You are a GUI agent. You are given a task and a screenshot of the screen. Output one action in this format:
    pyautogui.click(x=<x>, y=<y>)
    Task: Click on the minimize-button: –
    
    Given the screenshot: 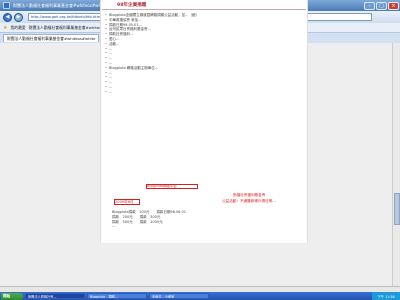 What is the action you would take?
    pyautogui.click(x=369, y=5)
    